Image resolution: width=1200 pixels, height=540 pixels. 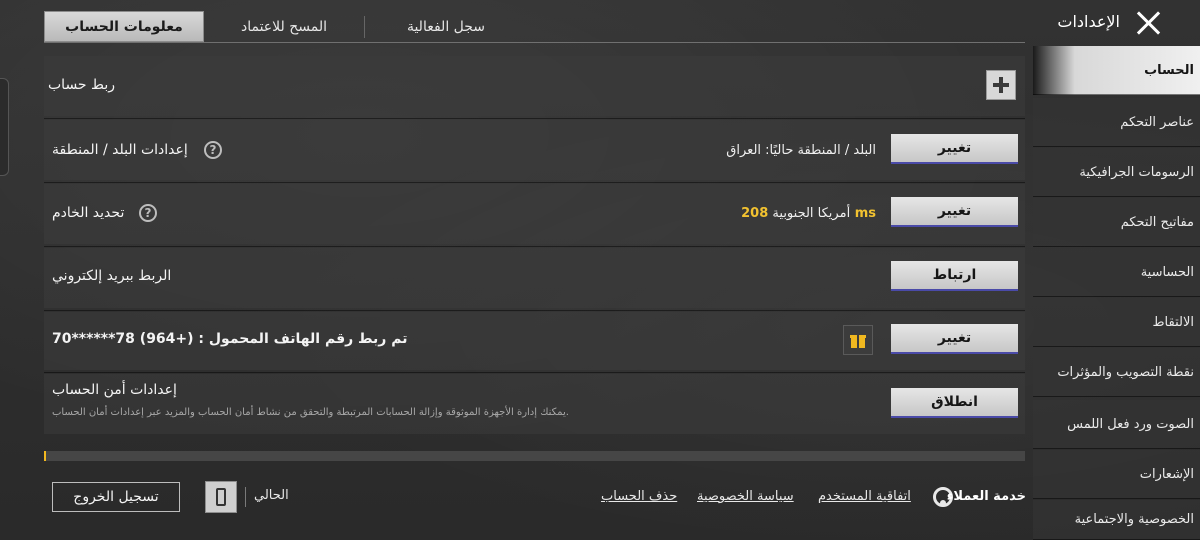 What do you see at coordinates (446, 26) in the screenshot?
I see `tab-activity-log: سجل الفعالية` at bounding box center [446, 26].